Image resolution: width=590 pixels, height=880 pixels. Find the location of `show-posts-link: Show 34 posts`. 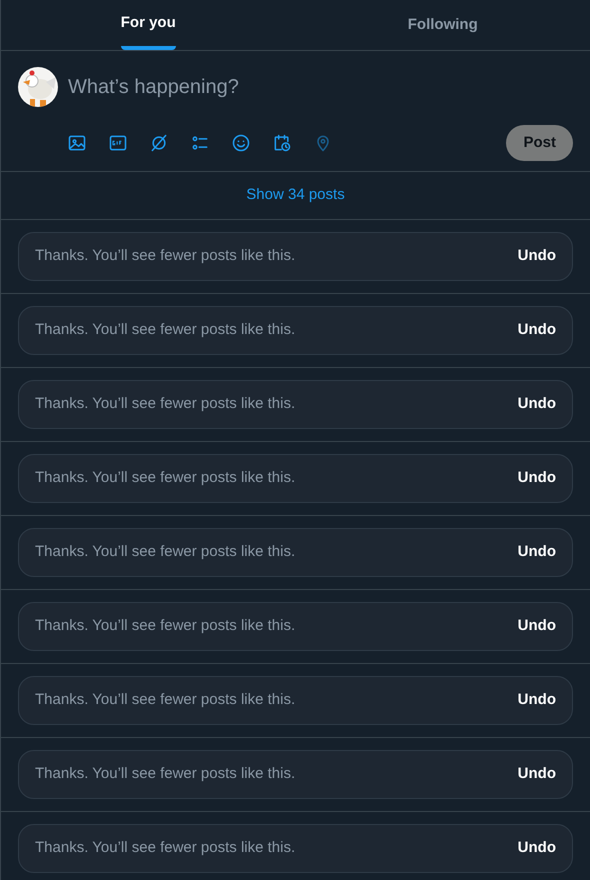

show-posts-link: Show 34 posts is located at coordinates (295, 195).